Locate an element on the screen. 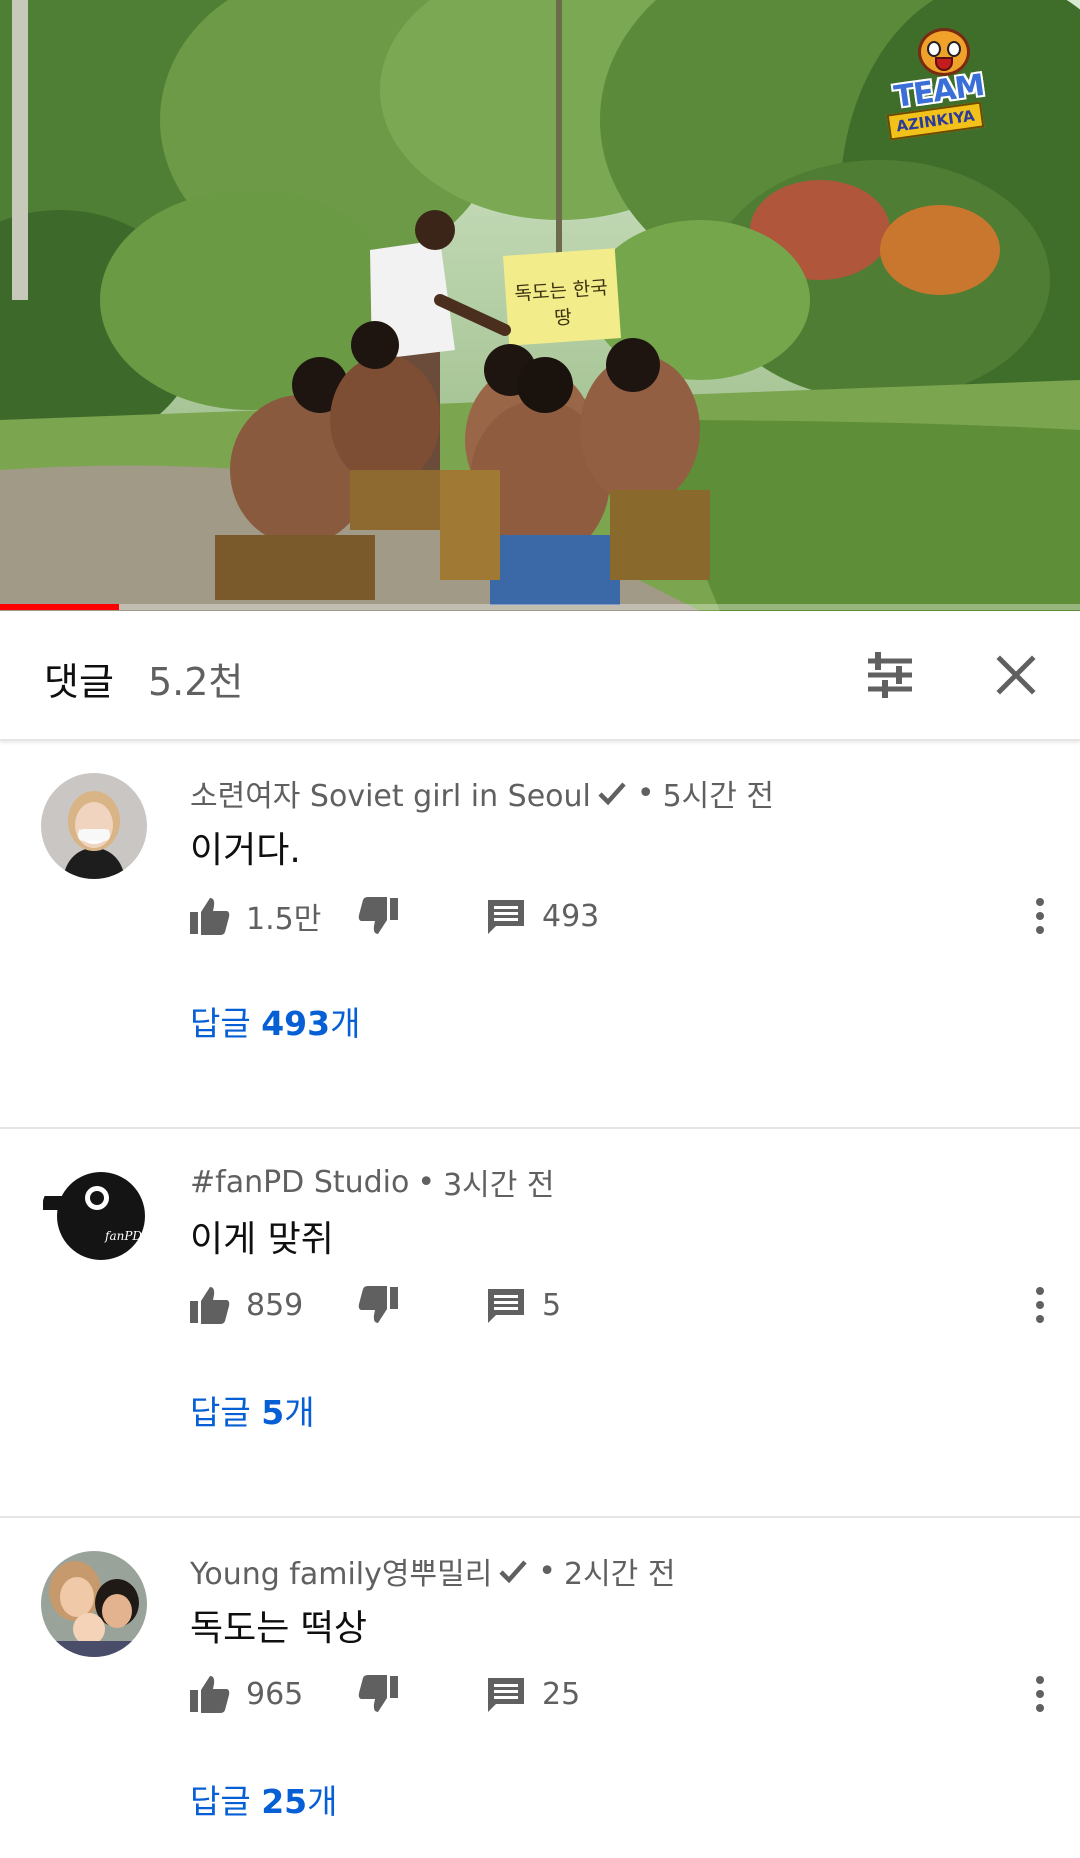 The height and width of the screenshot is (1858, 1080). video-progress-fill is located at coordinates (59, 607).